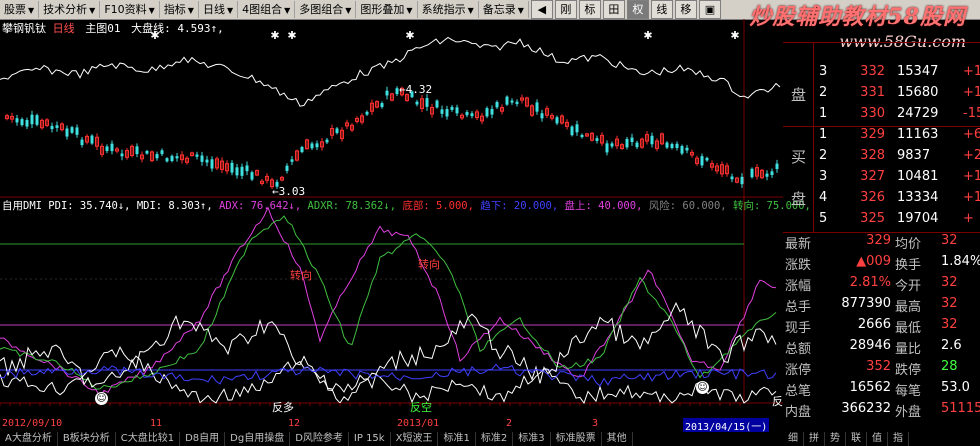 The image size is (980, 446). Describe the element at coordinates (798, 328) in the screenshot. I see `quote-label: 现手` at that location.